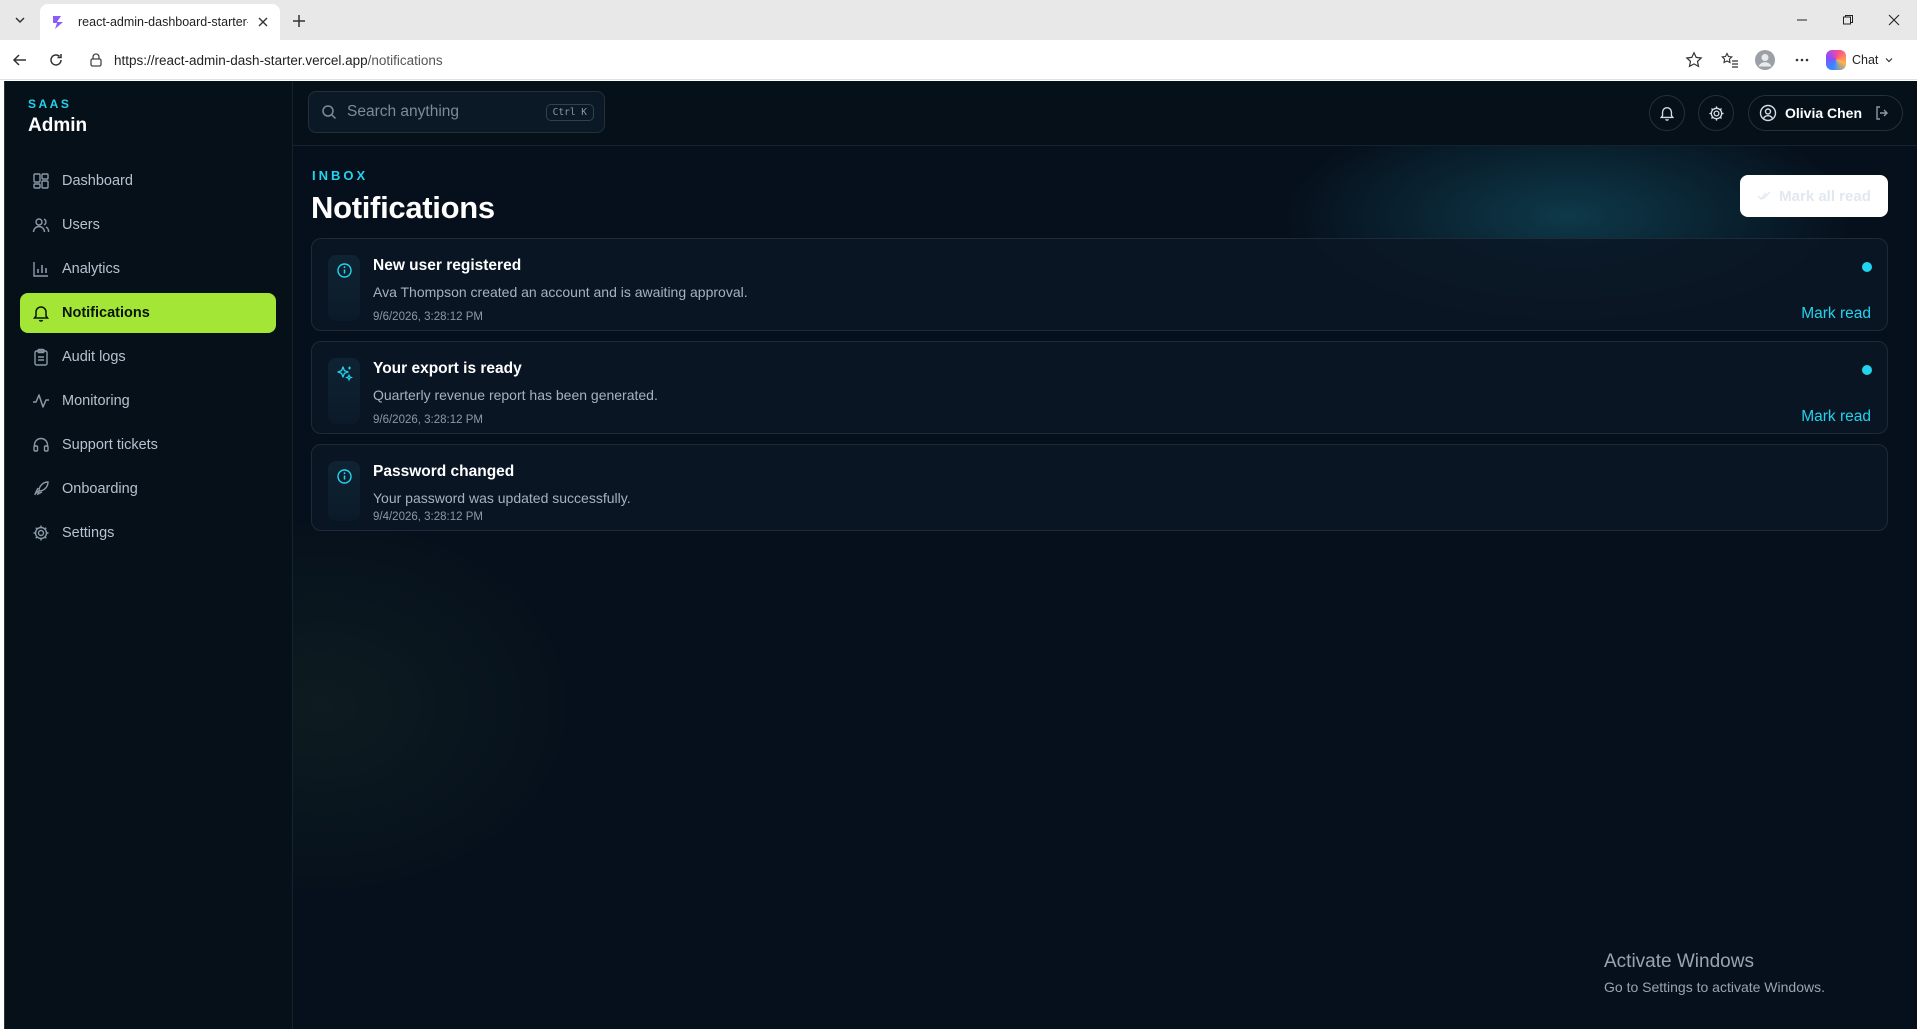 Image resolution: width=1917 pixels, height=1029 pixels. I want to click on sidebar-item-monitoring: Monitoring, so click(148, 401).